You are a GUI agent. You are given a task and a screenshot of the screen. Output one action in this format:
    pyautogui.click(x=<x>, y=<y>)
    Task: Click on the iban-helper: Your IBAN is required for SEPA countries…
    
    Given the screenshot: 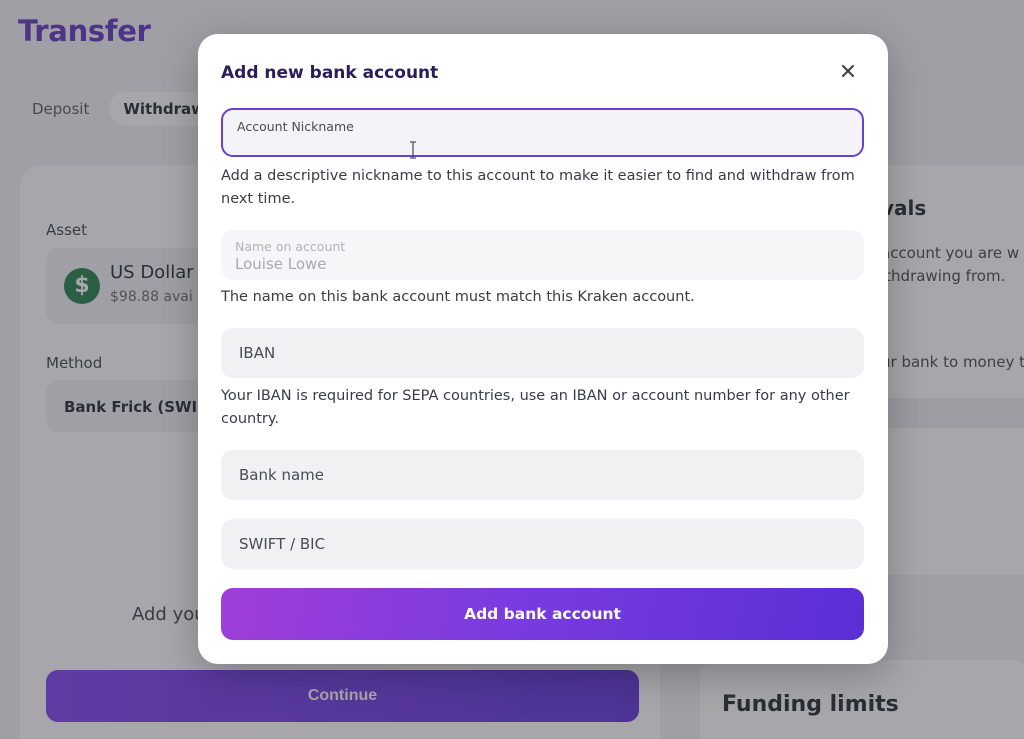 What is the action you would take?
    pyautogui.click(x=535, y=407)
    